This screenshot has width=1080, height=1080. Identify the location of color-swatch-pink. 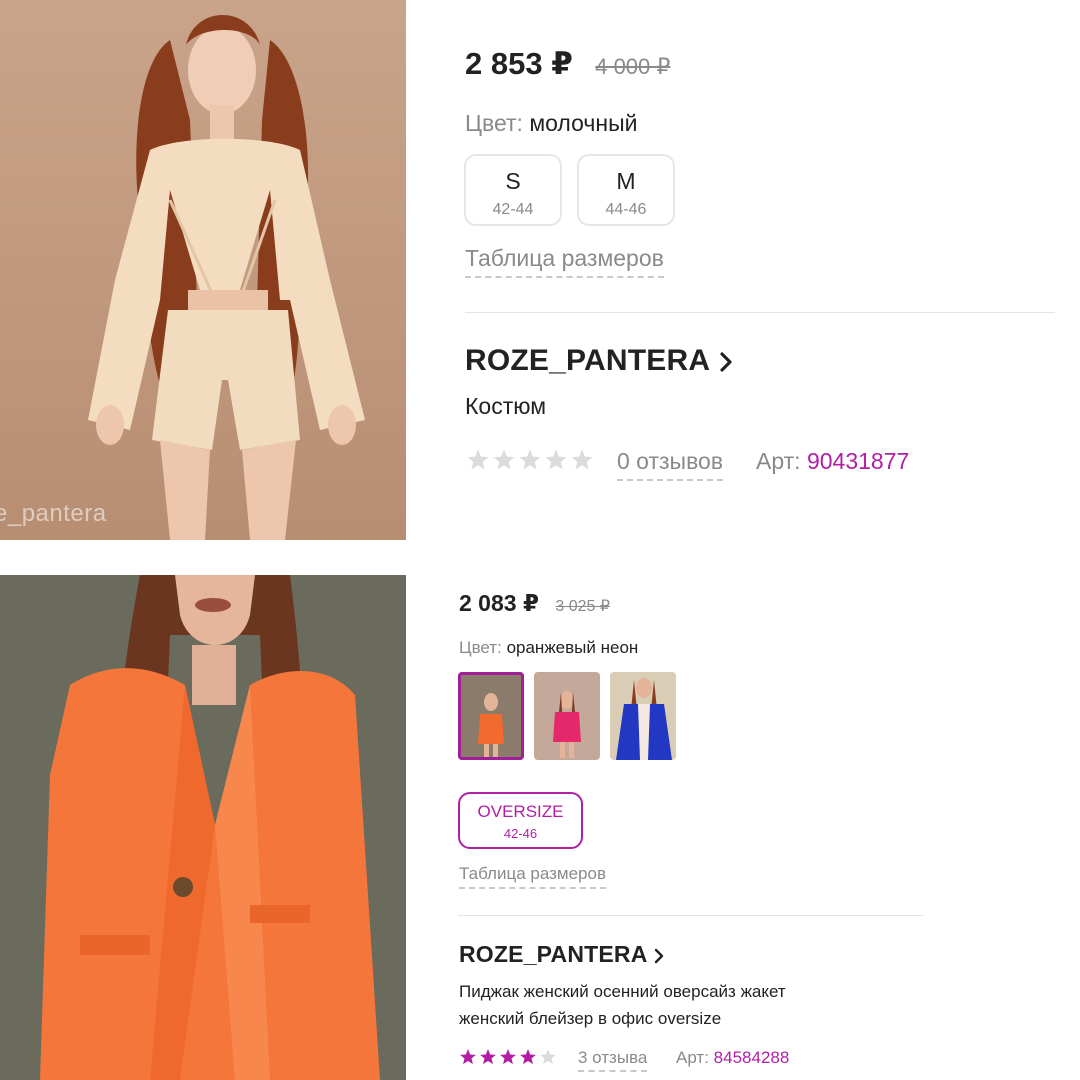
(567, 716).